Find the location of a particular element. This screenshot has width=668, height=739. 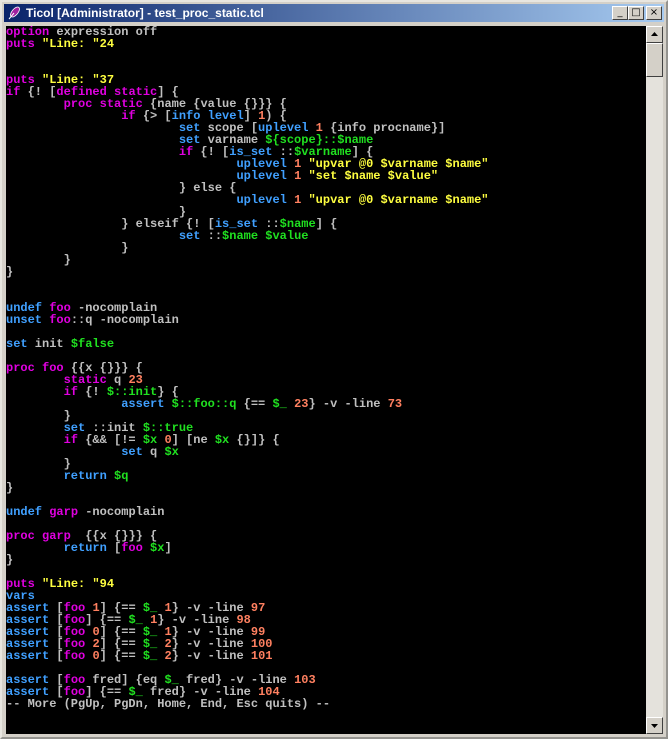

console-line: undef garp -nocomplain is located at coordinates (326, 512).